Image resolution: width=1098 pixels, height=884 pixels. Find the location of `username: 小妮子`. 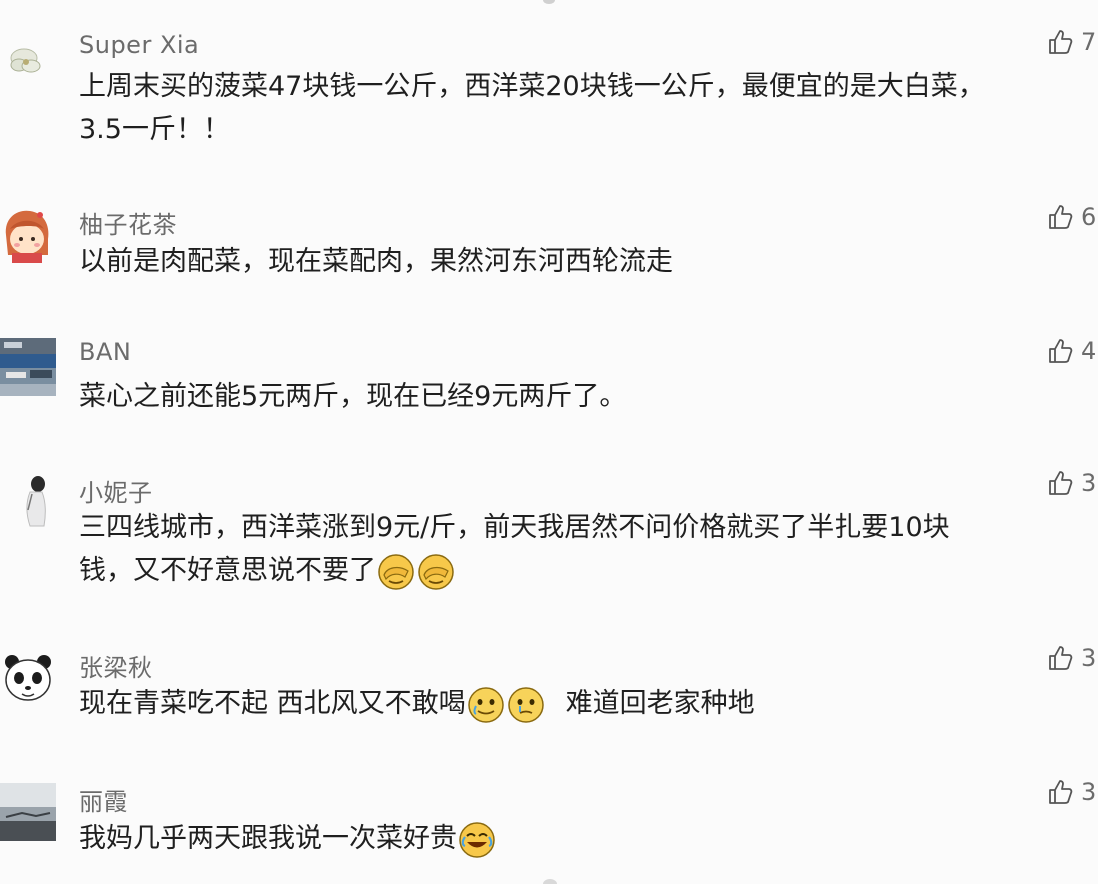

username: 小妮子 is located at coordinates (116, 490).